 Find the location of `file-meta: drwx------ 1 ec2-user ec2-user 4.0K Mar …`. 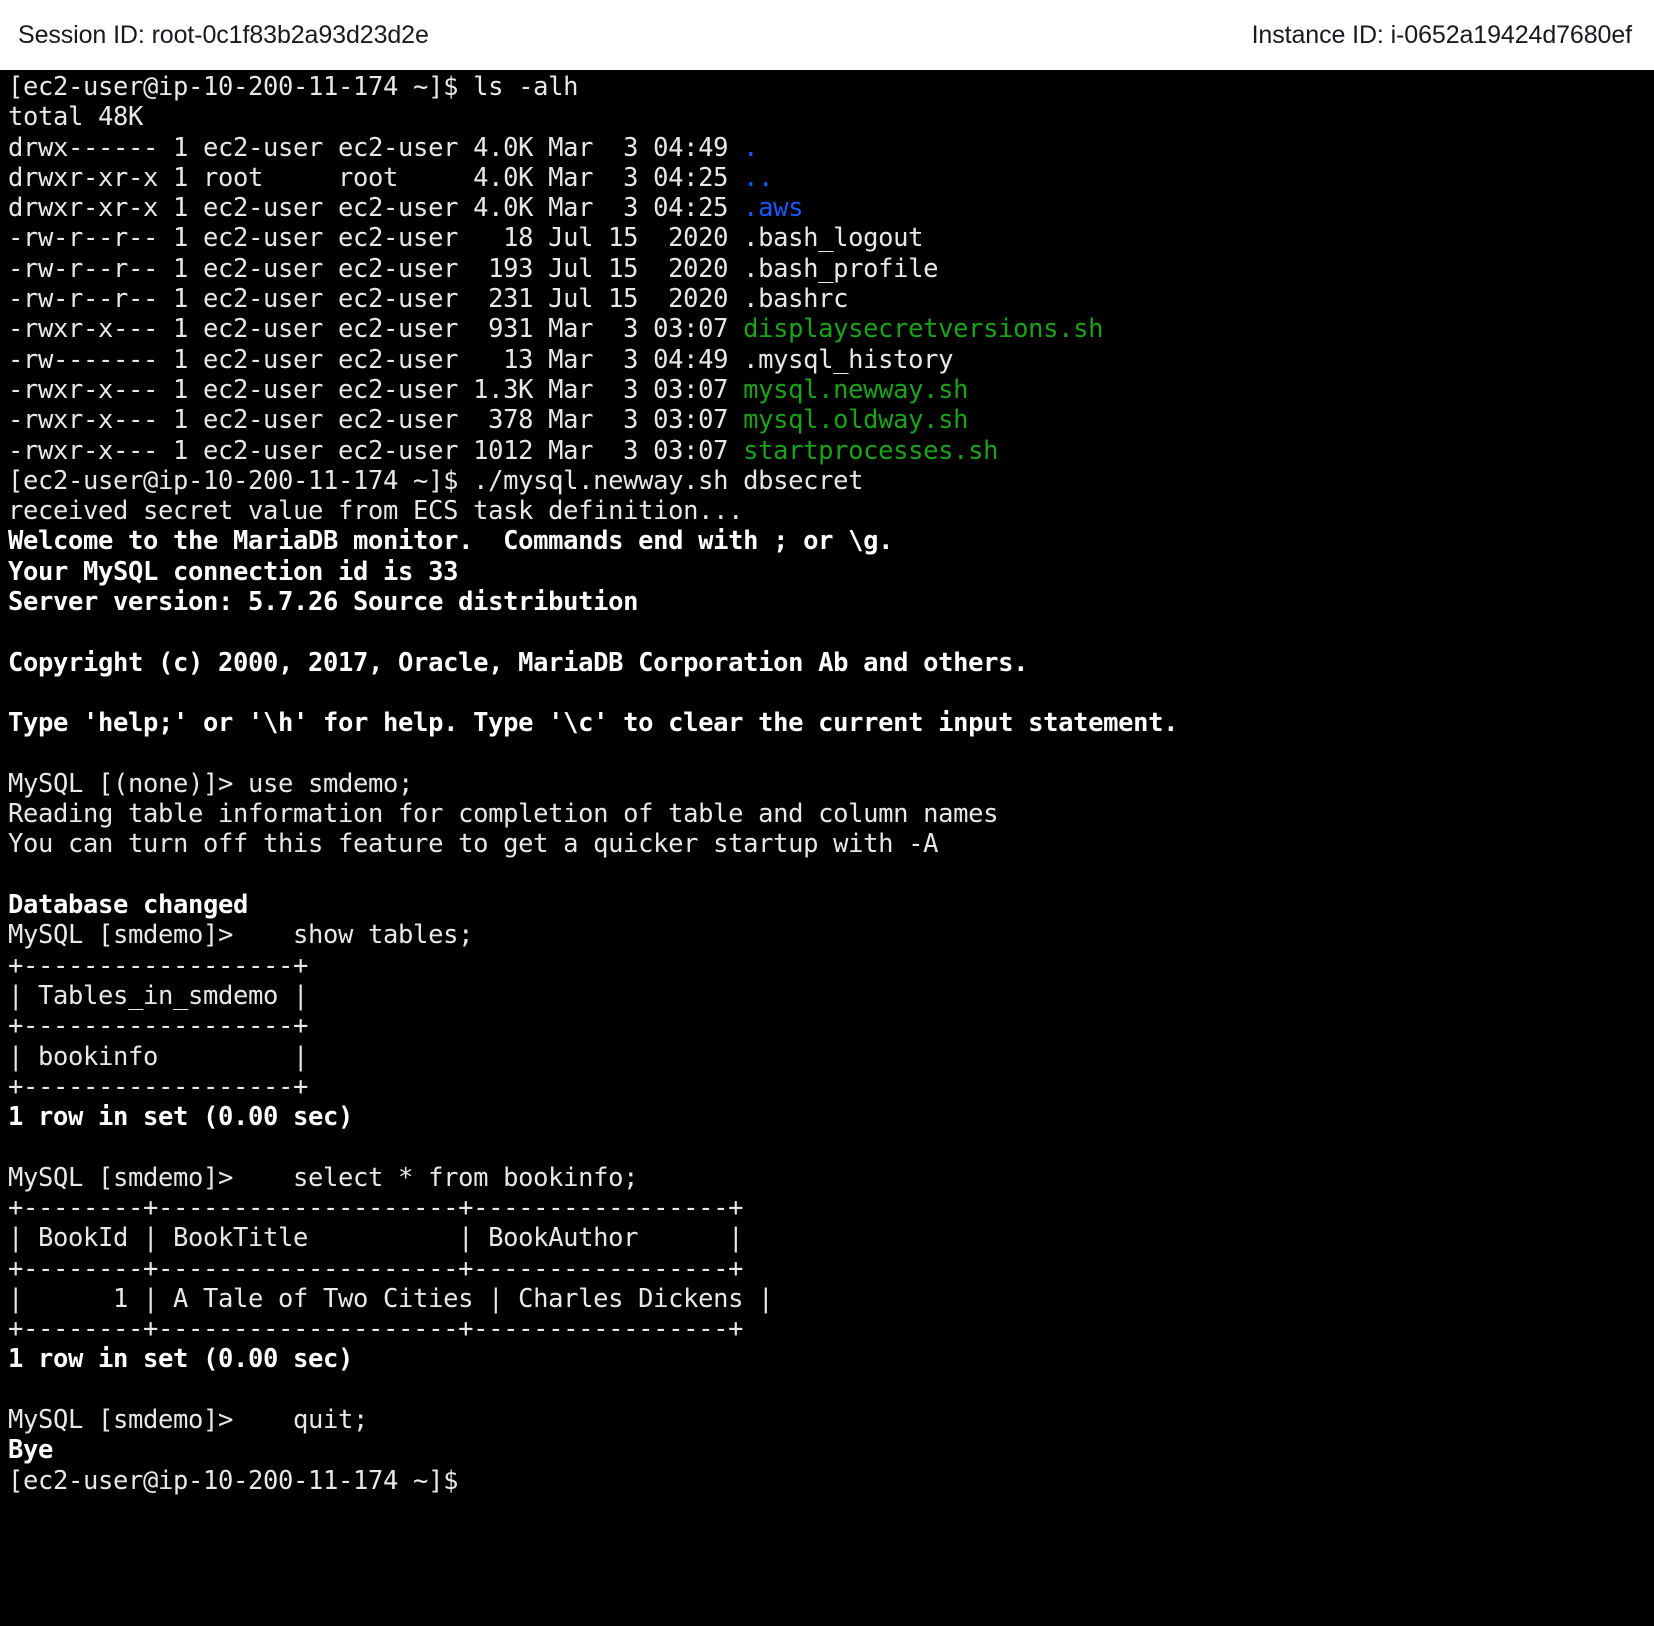

file-meta: drwx------ 1 ec2-user ec2-user 4.0K Mar … is located at coordinates (376, 147).